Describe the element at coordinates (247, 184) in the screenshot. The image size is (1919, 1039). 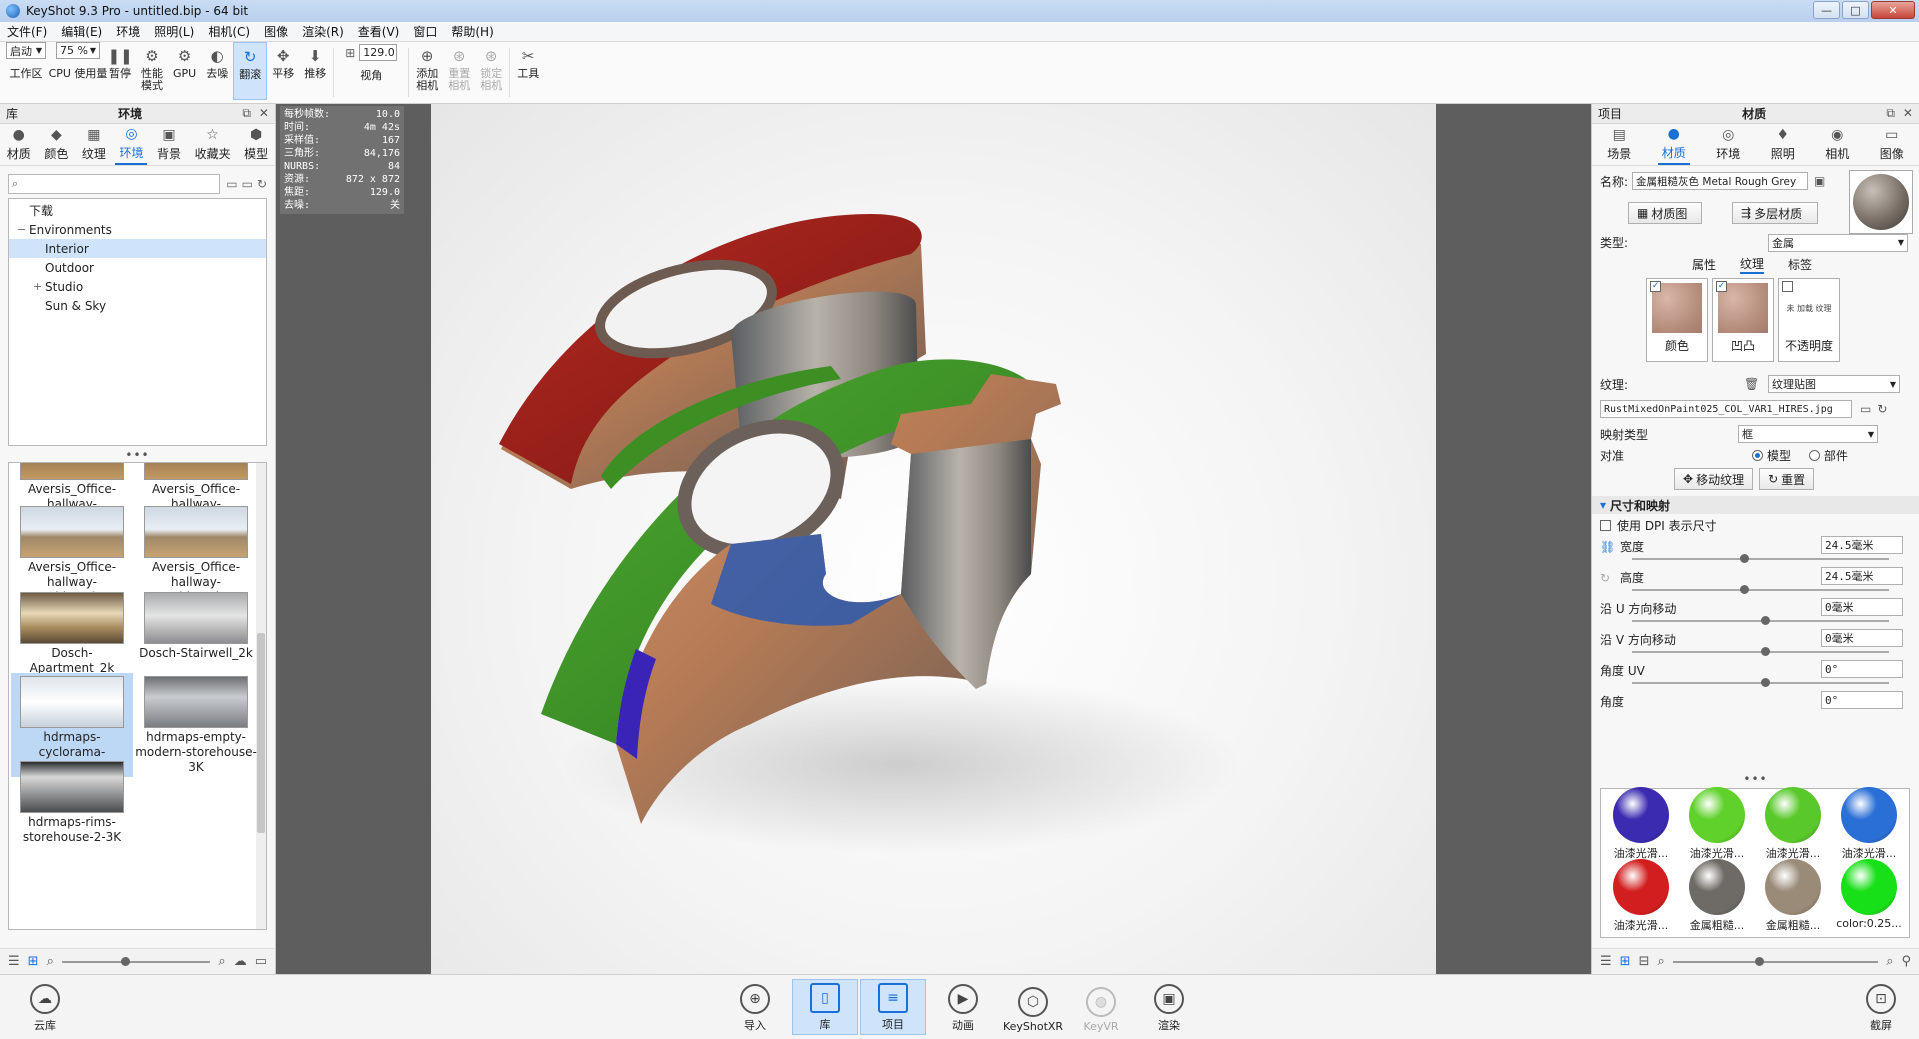
I see `add-folder-icon: ▭` at that location.